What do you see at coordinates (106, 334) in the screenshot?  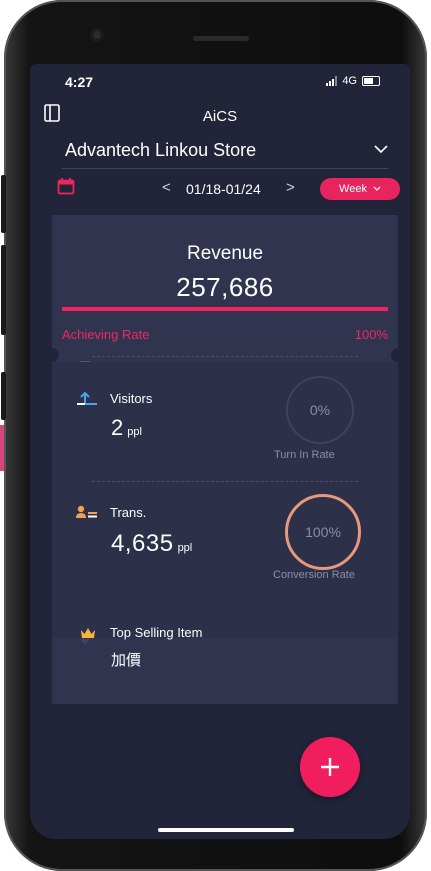 I see `achieving-rate-label: Achieving Rate` at bounding box center [106, 334].